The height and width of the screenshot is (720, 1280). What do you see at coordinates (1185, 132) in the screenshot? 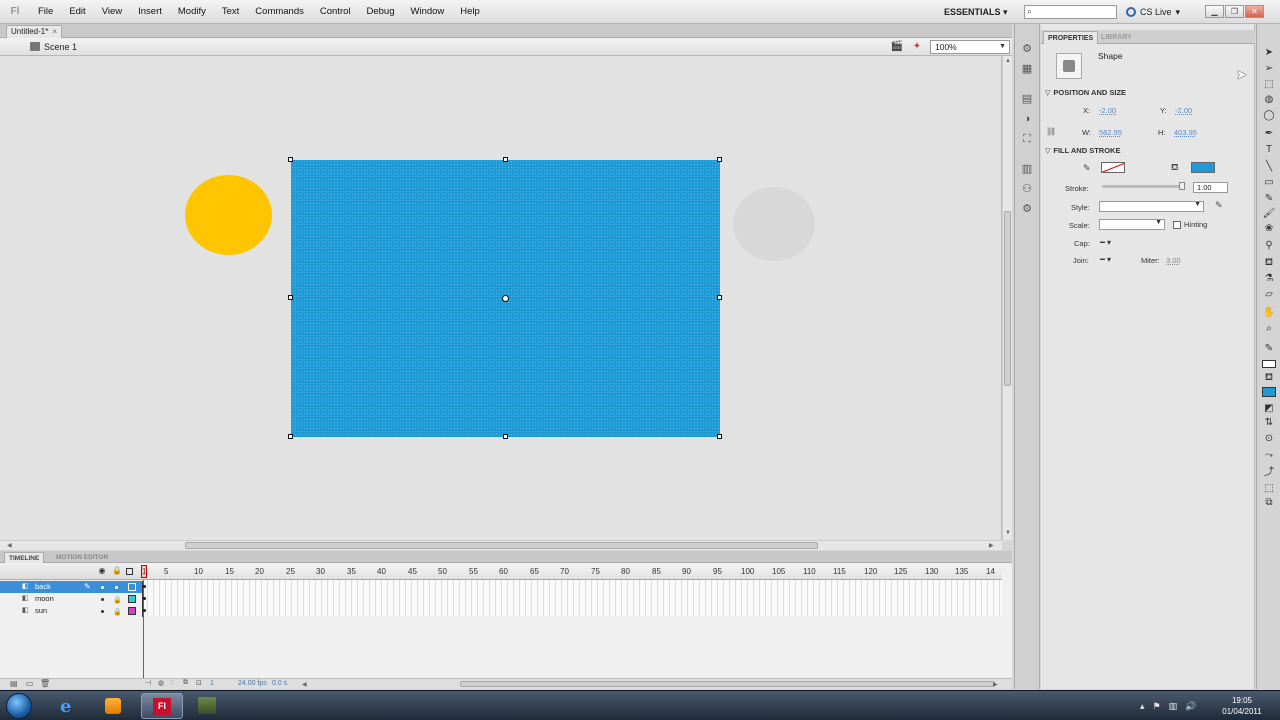
I see `h-value: 403.95` at bounding box center [1185, 132].